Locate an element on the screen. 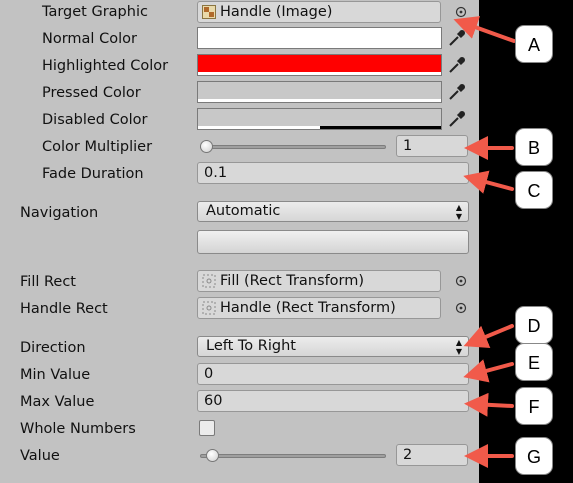  arrow-f is located at coordinates (489, 404).